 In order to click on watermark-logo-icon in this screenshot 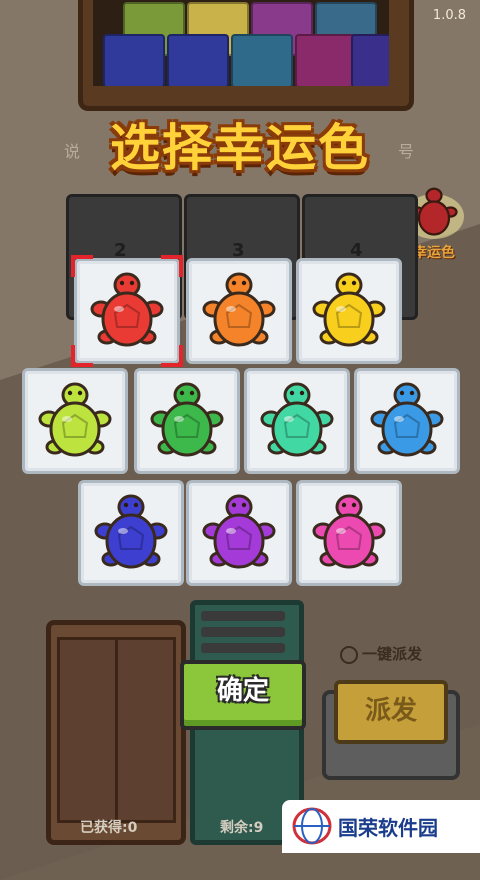, I will do `click(312, 826)`.